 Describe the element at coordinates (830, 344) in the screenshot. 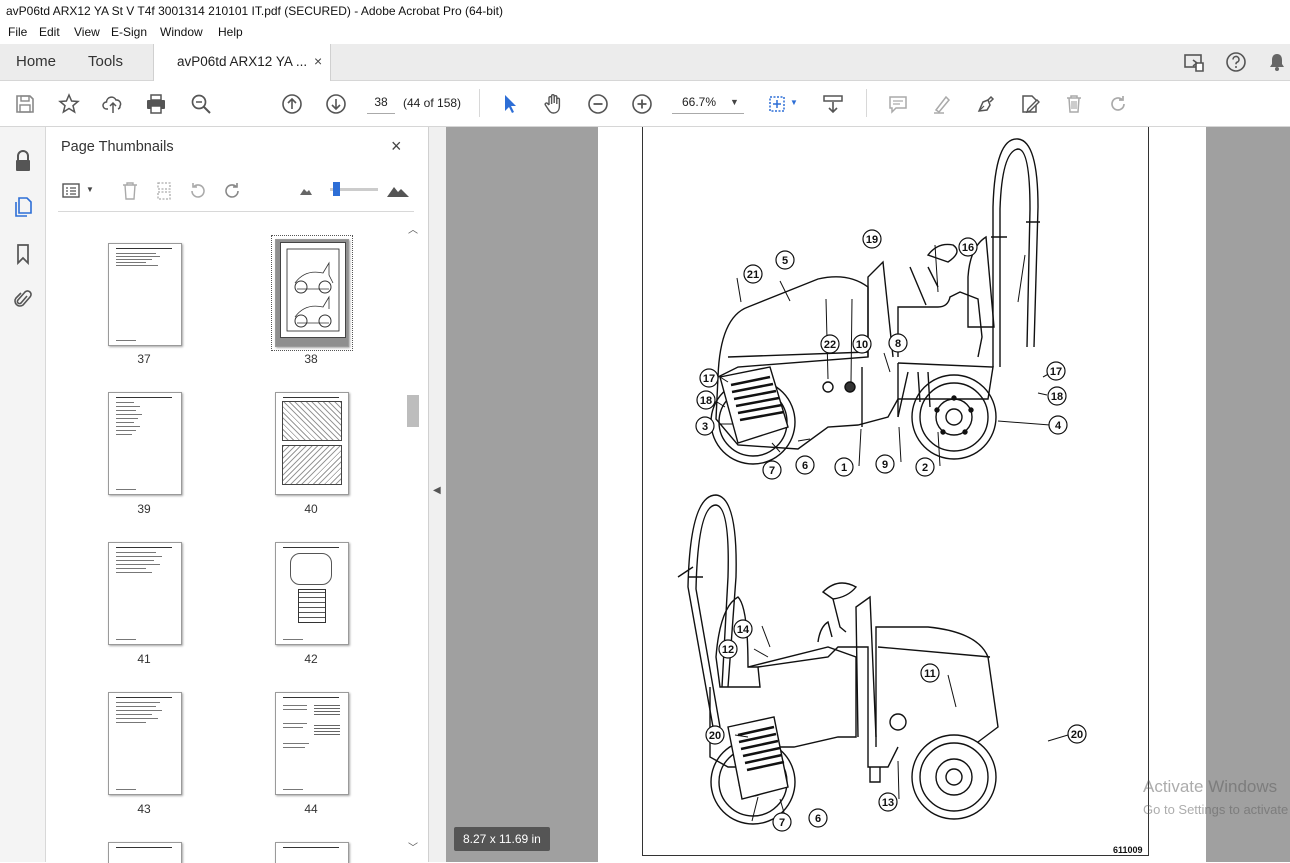

I see `callout: 22` at that location.